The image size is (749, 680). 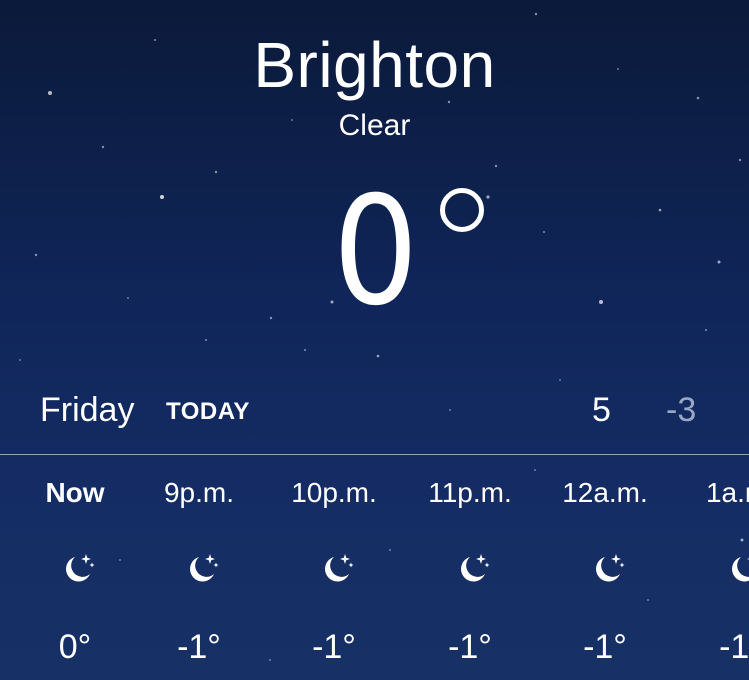 I want to click on hourly-item: Now 0°, so click(x=75, y=567).